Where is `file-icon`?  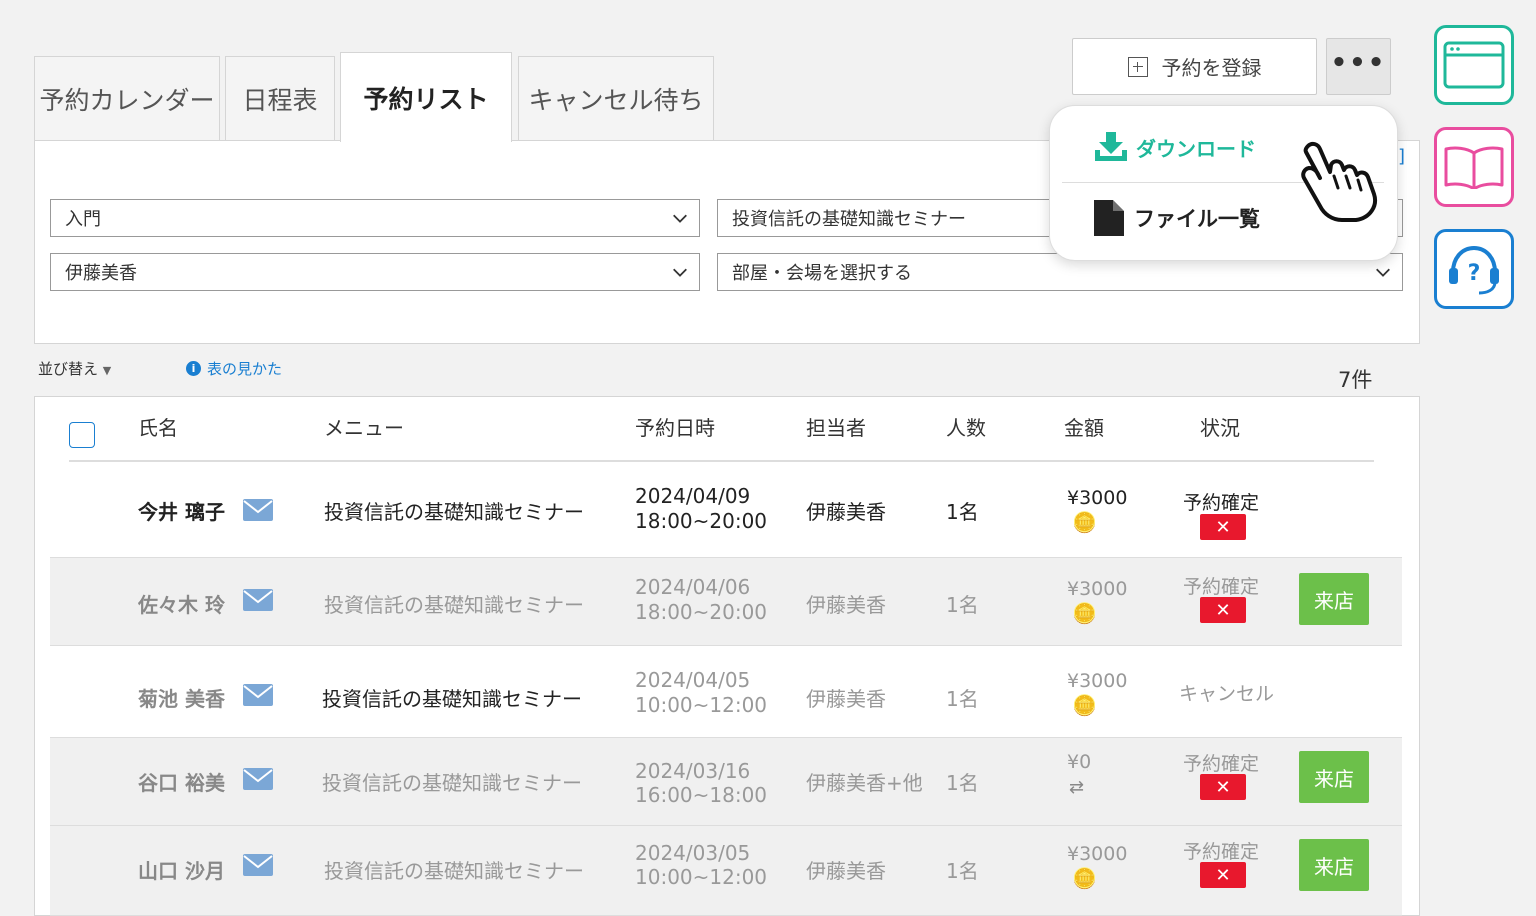 file-icon is located at coordinates (1109, 218).